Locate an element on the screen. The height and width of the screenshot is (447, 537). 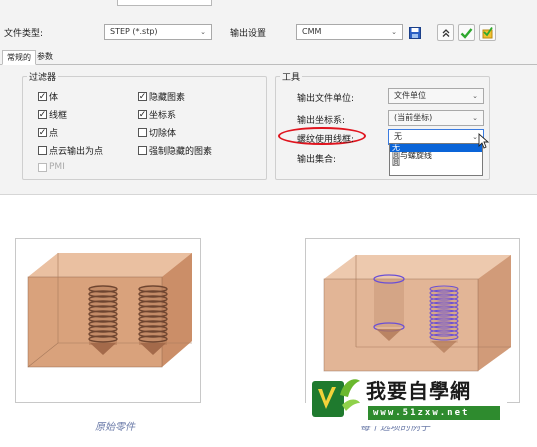
tab-general: 常规的 is located at coordinates (19, 57).